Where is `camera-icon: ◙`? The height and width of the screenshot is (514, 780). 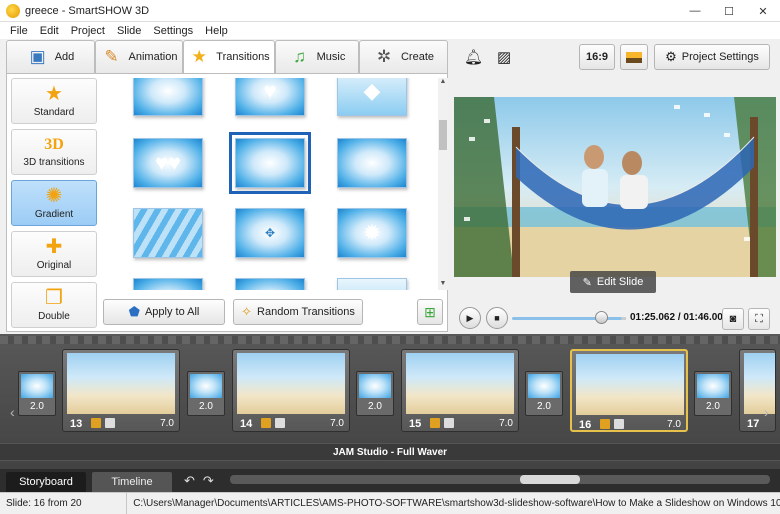 camera-icon: ◙ is located at coordinates (733, 319).